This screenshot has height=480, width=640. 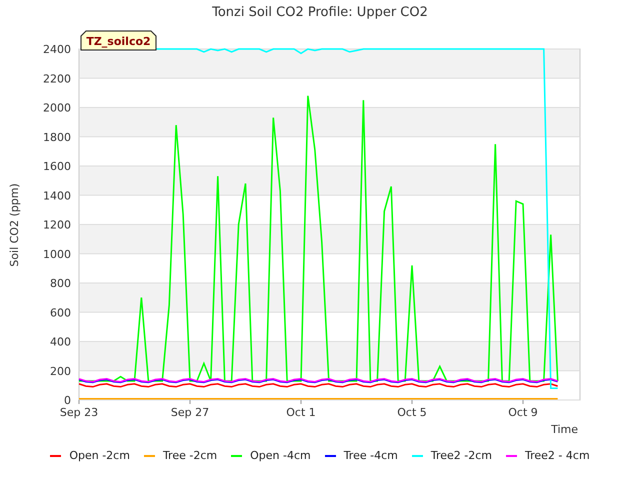 What do you see at coordinates (60, 313) in the screenshot?
I see `y-tick-label: 600` at bounding box center [60, 313].